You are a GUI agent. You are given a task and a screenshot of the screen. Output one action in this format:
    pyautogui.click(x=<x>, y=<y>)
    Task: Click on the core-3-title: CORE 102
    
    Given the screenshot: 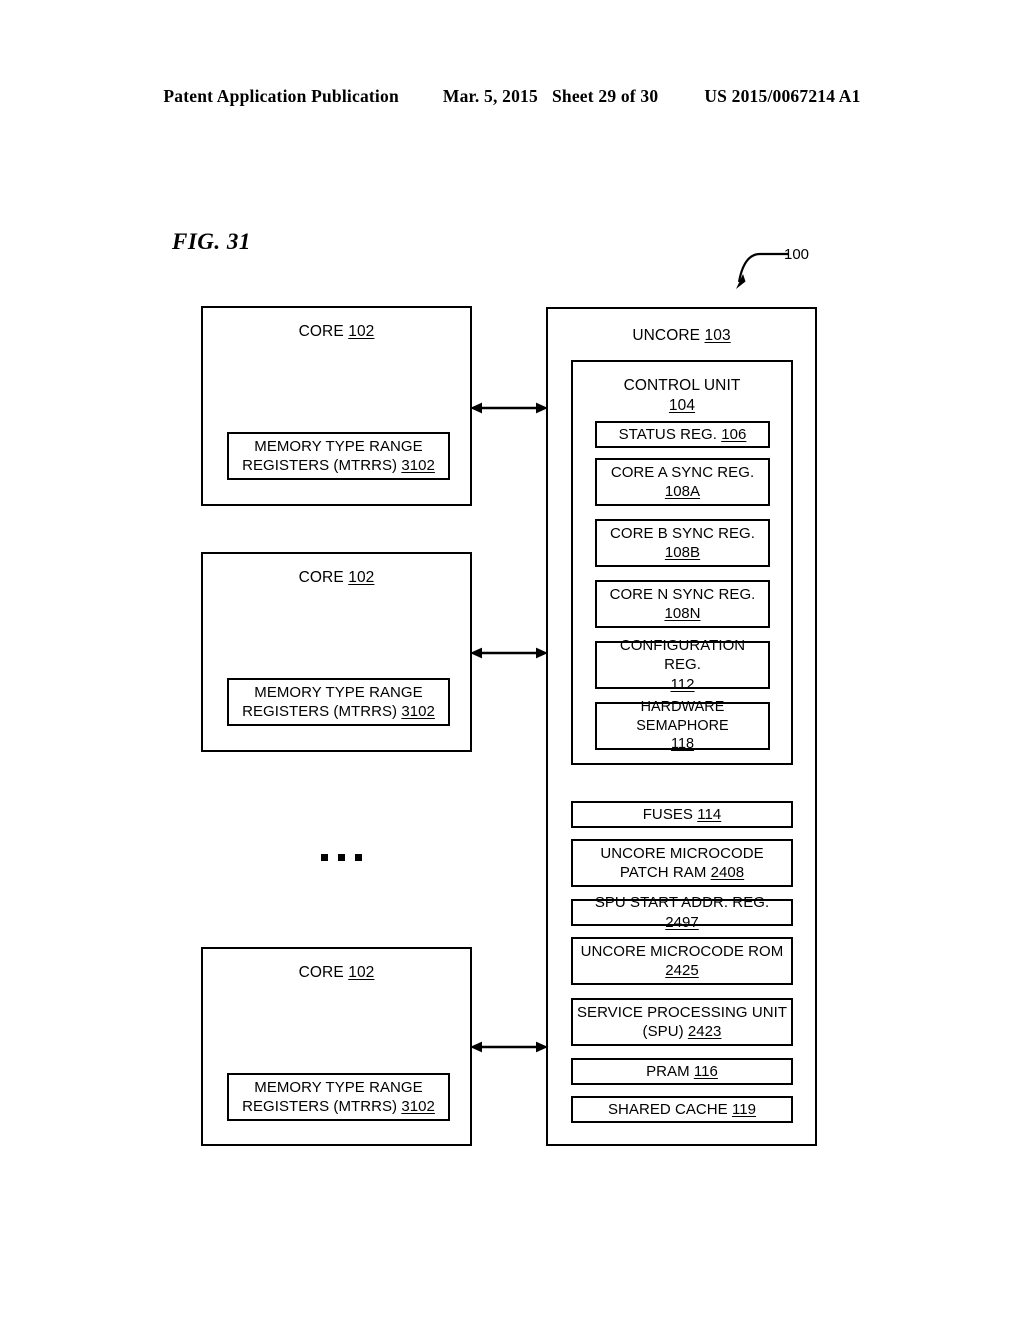 What is the action you would take?
    pyautogui.click(x=336, y=973)
    